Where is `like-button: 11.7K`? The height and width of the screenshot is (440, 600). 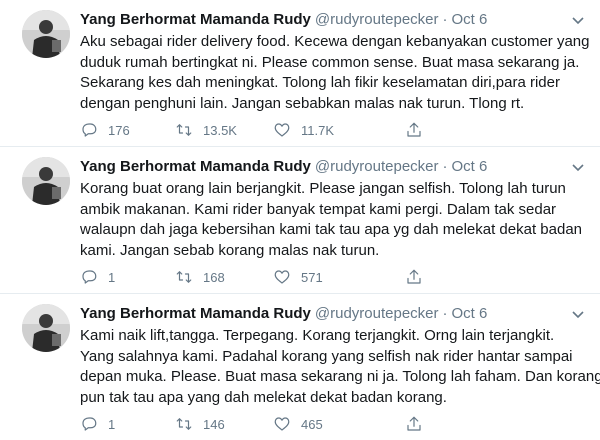
like-button: 11.7K is located at coordinates (303, 130).